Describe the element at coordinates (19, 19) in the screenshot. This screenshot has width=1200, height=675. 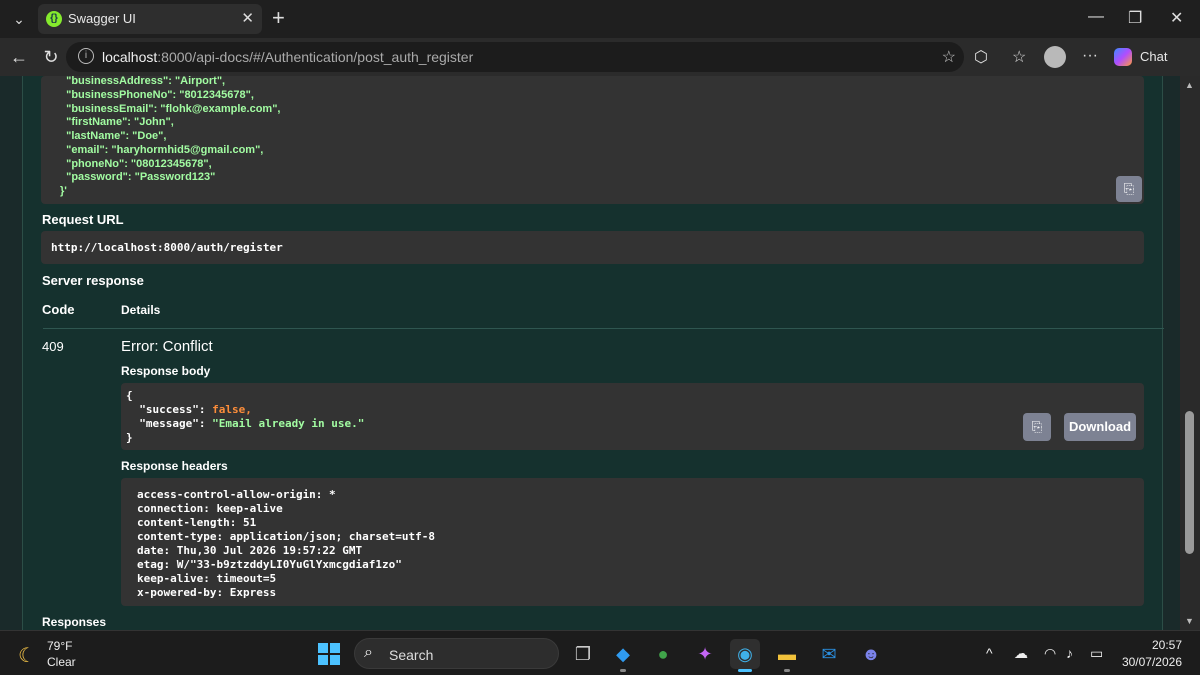
I see `tab-actions-chevron-icon: ⌄` at that location.